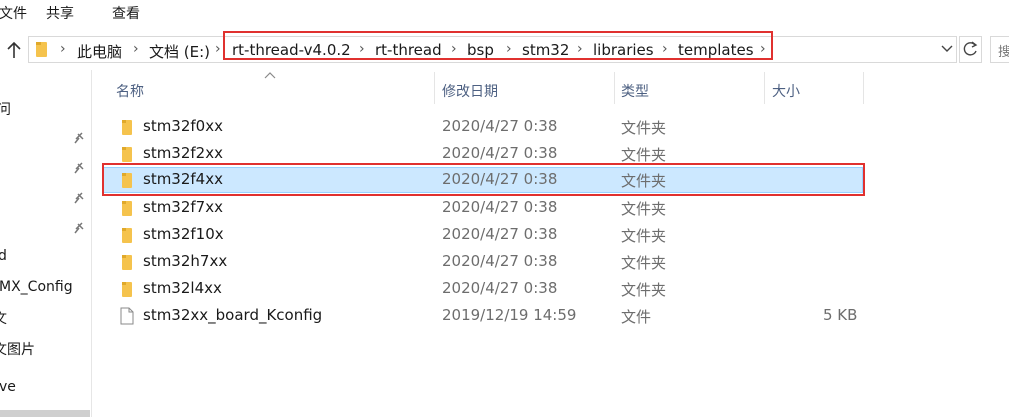 The image size is (1009, 417). Describe the element at coordinates (233, 315) in the screenshot. I see `file-name: stm32xx_board_Kconfig` at that location.